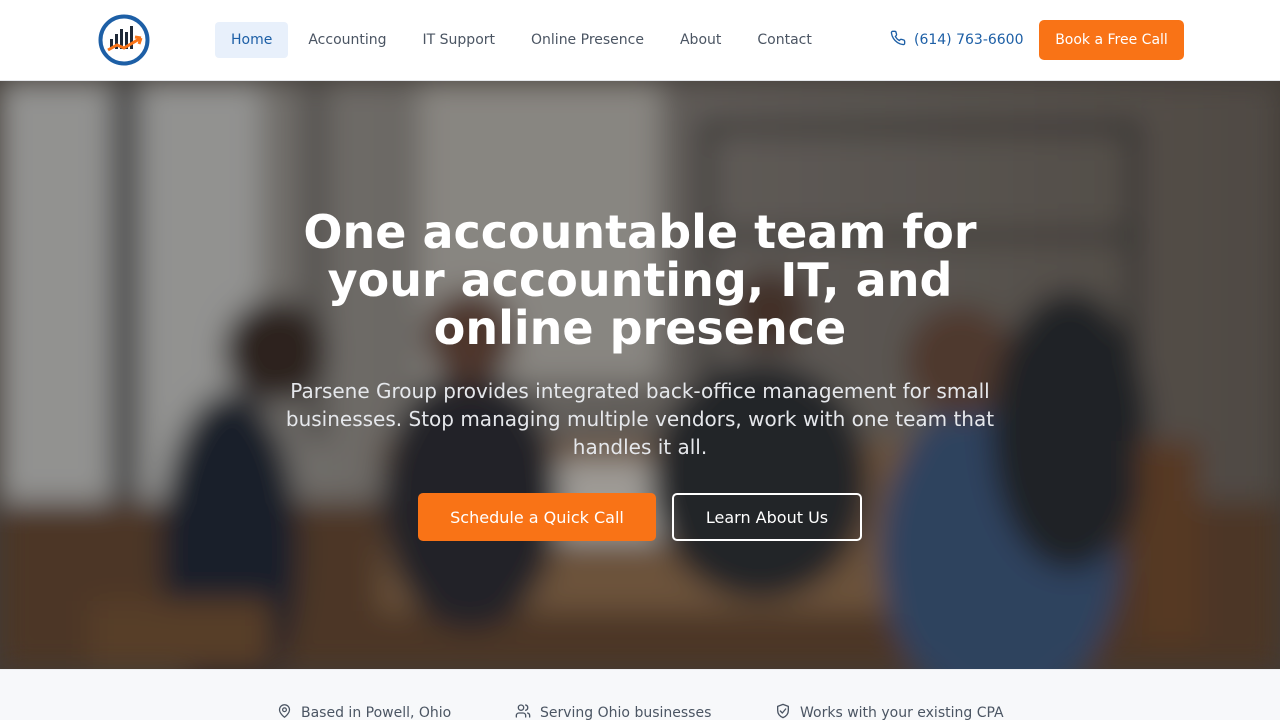 Image resolution: width=1280 pixels, height=724 pixels. I want to click on nav-accounting: Accounting, so click(347, 40).